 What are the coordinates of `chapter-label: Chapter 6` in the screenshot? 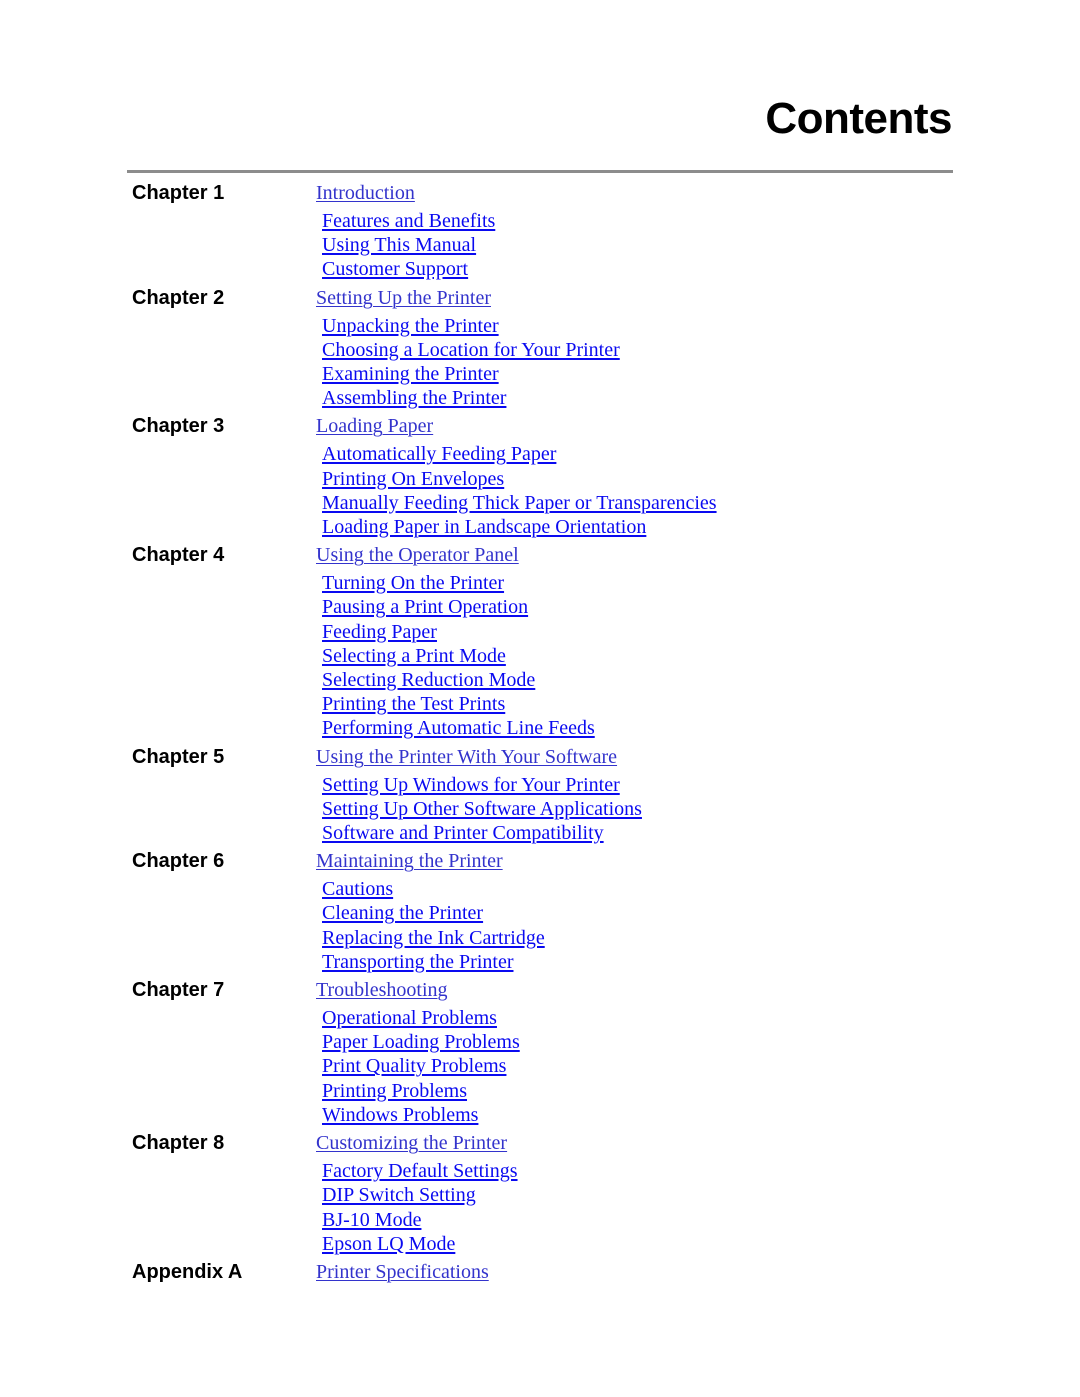 It's located at (178, 861).